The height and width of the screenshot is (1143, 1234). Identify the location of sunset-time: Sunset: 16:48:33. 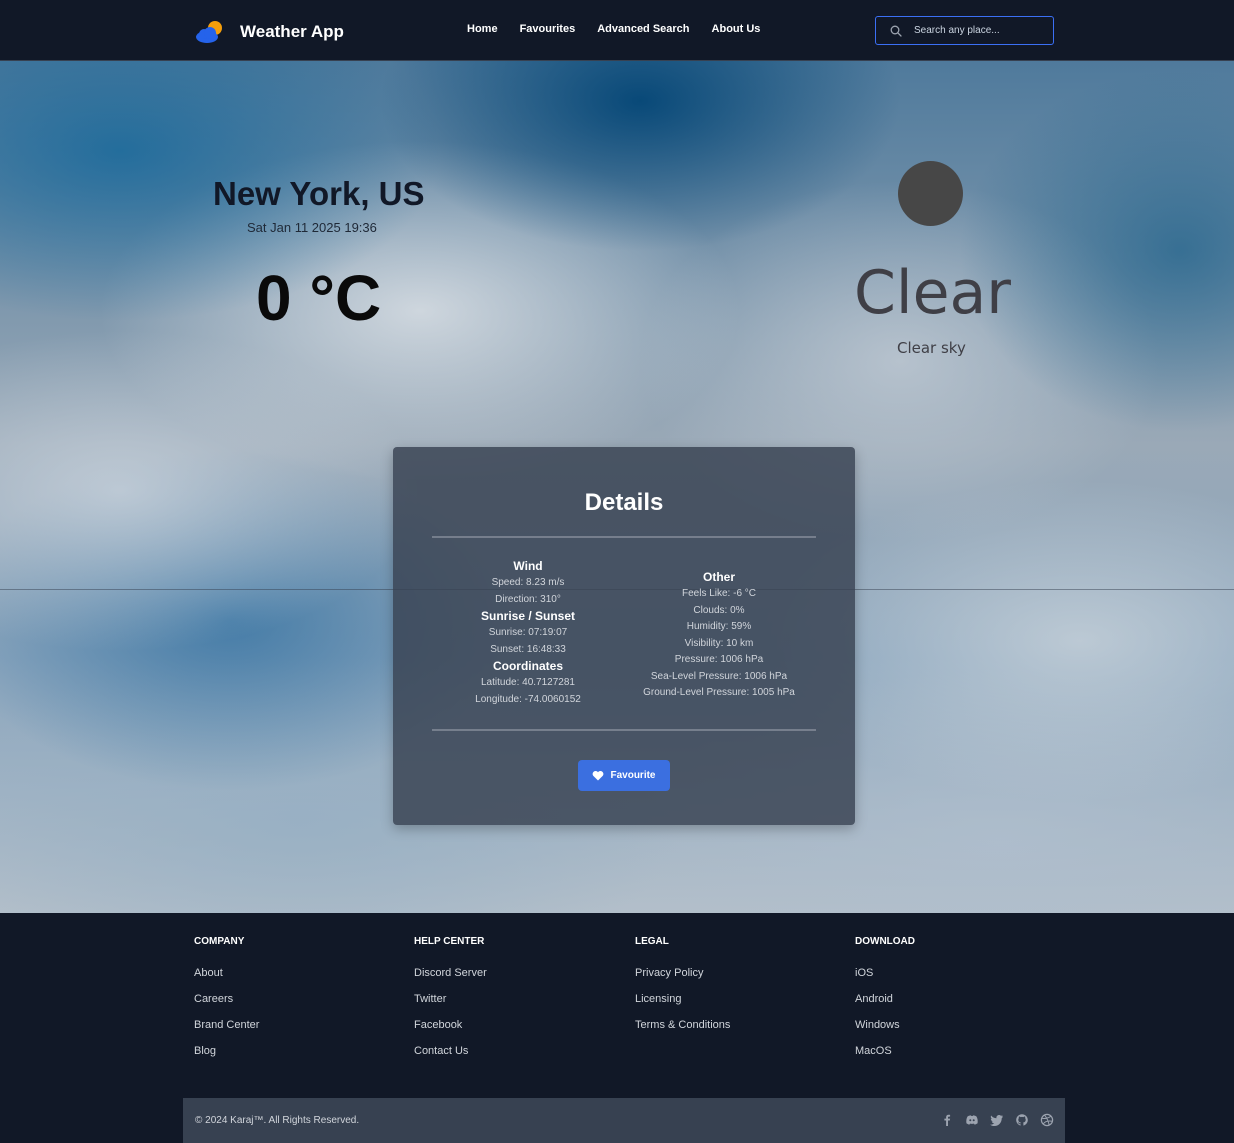
(528, 649).